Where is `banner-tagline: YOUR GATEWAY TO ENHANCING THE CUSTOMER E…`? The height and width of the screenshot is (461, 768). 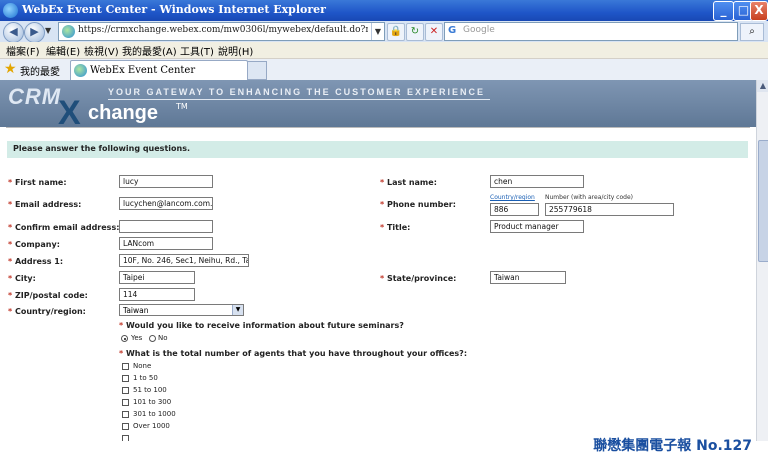 banner-tagline: YOUR GATEWAY TO ENHANCING THE CUSTOMER E… is located at coordinates (297, 92).